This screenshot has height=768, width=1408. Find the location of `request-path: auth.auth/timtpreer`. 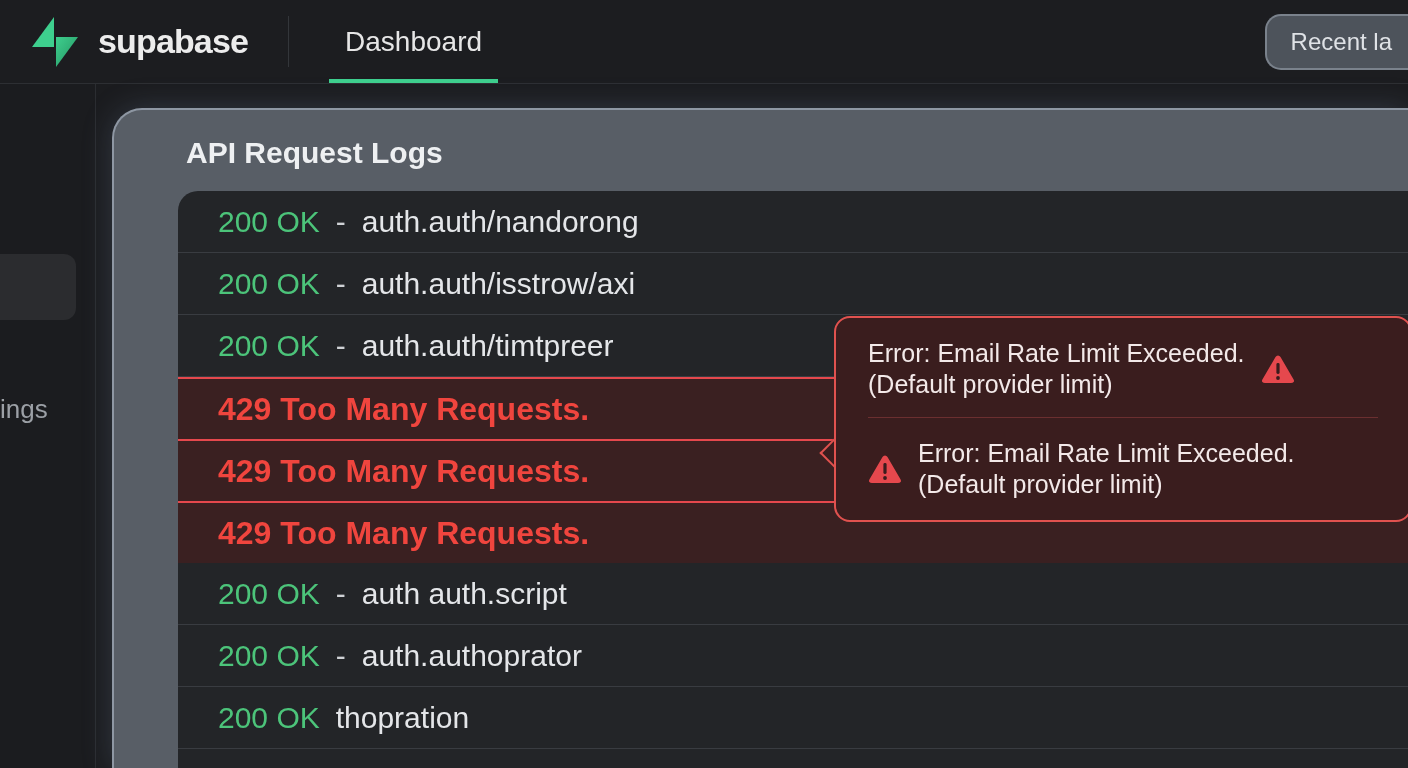

request-path: auth.auth/timtpreer is located at coordinates (487, 346).